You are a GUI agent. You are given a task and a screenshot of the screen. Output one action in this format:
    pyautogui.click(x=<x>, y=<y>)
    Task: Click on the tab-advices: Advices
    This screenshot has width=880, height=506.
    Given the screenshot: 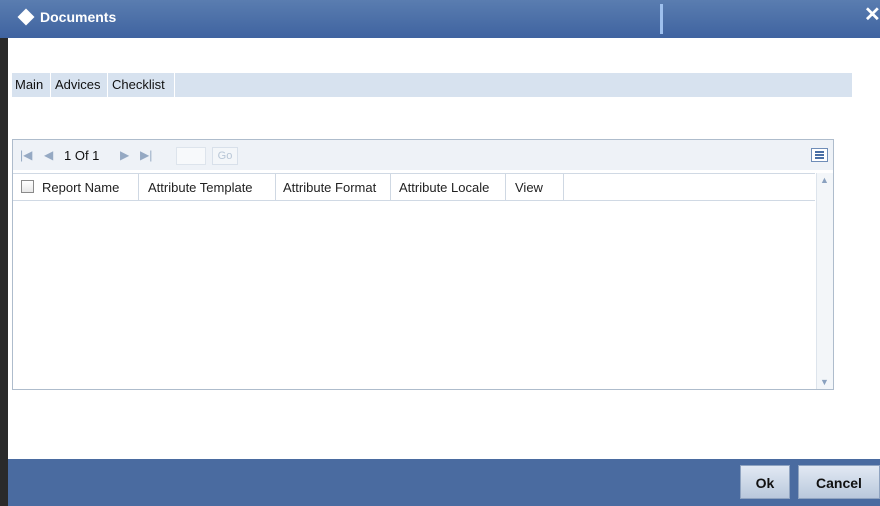 What is the action you would take?
    pyautogui.click(x=78, y=85)
    